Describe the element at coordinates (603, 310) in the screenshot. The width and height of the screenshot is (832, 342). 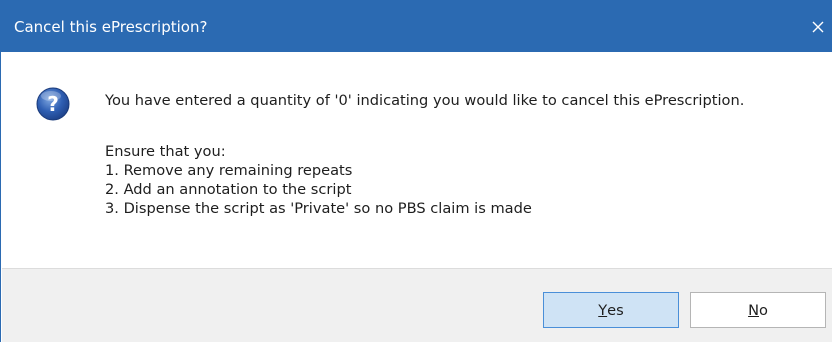
I see `yes-button-mnemonic: Y` at that location.